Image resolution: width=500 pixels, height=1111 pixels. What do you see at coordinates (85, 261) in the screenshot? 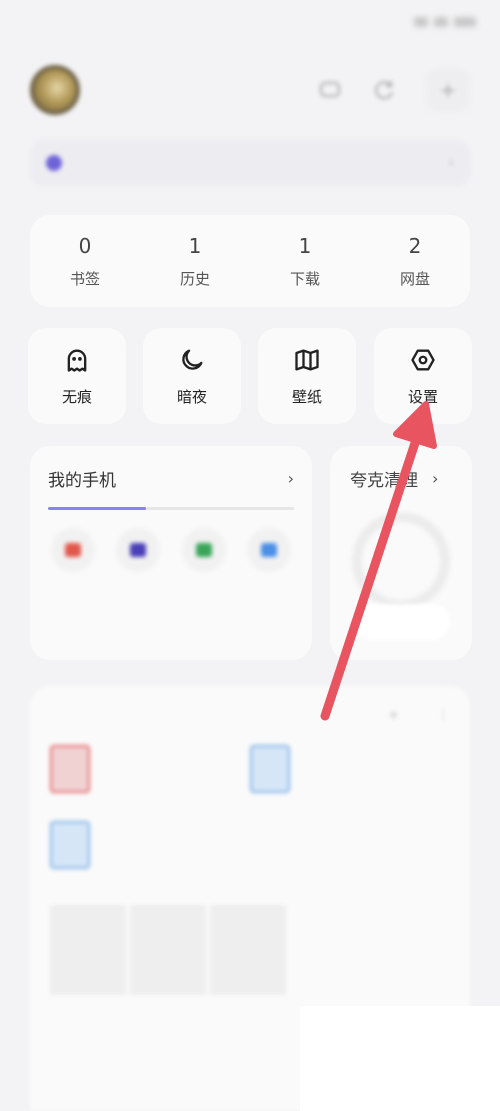
I see `stat-bookmarks: 0 书签` at bounding box center [85, 261].